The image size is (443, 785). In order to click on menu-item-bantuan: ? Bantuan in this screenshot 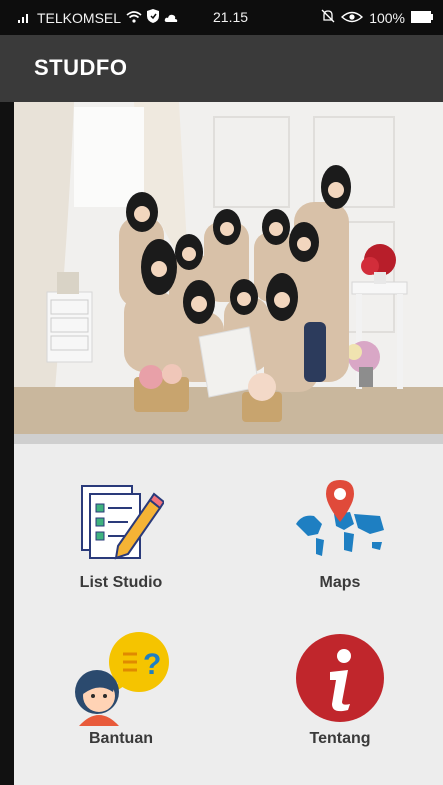, I will do `click(121, 705)`.